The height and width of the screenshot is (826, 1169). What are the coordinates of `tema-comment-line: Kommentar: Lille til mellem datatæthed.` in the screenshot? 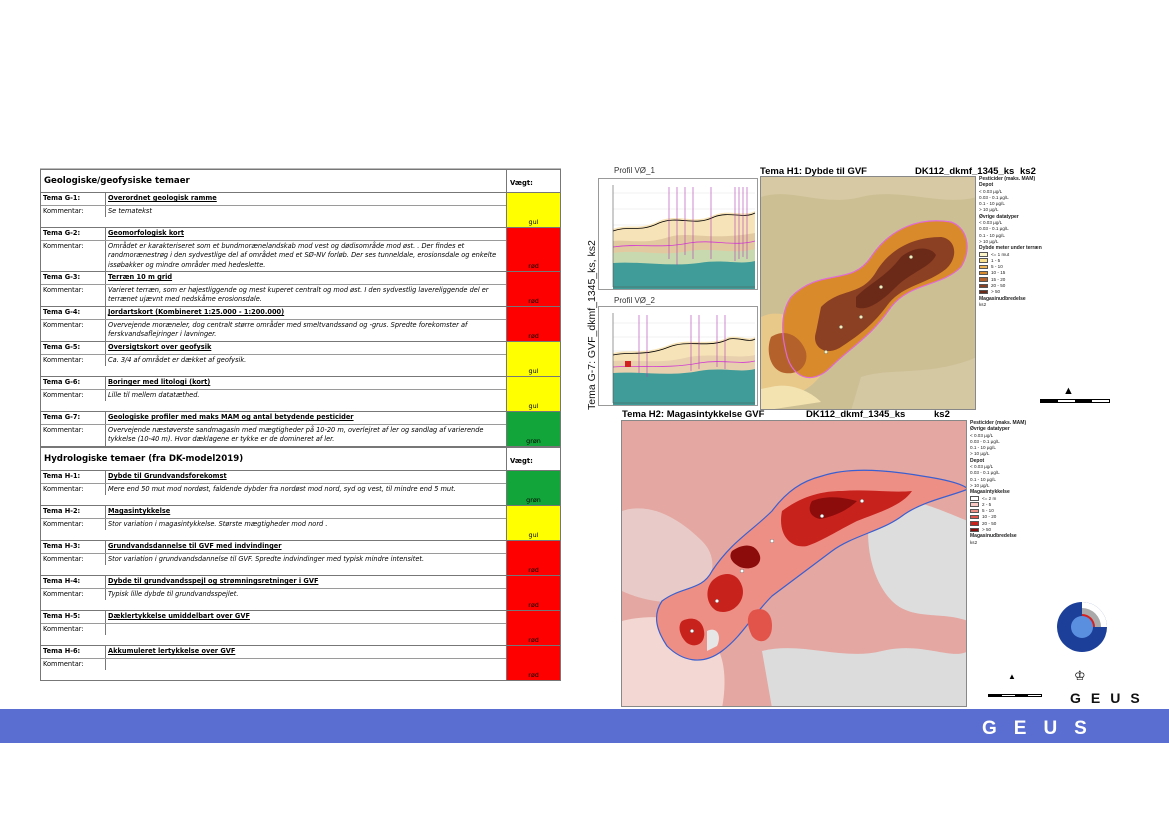 It's located at (273, 395).